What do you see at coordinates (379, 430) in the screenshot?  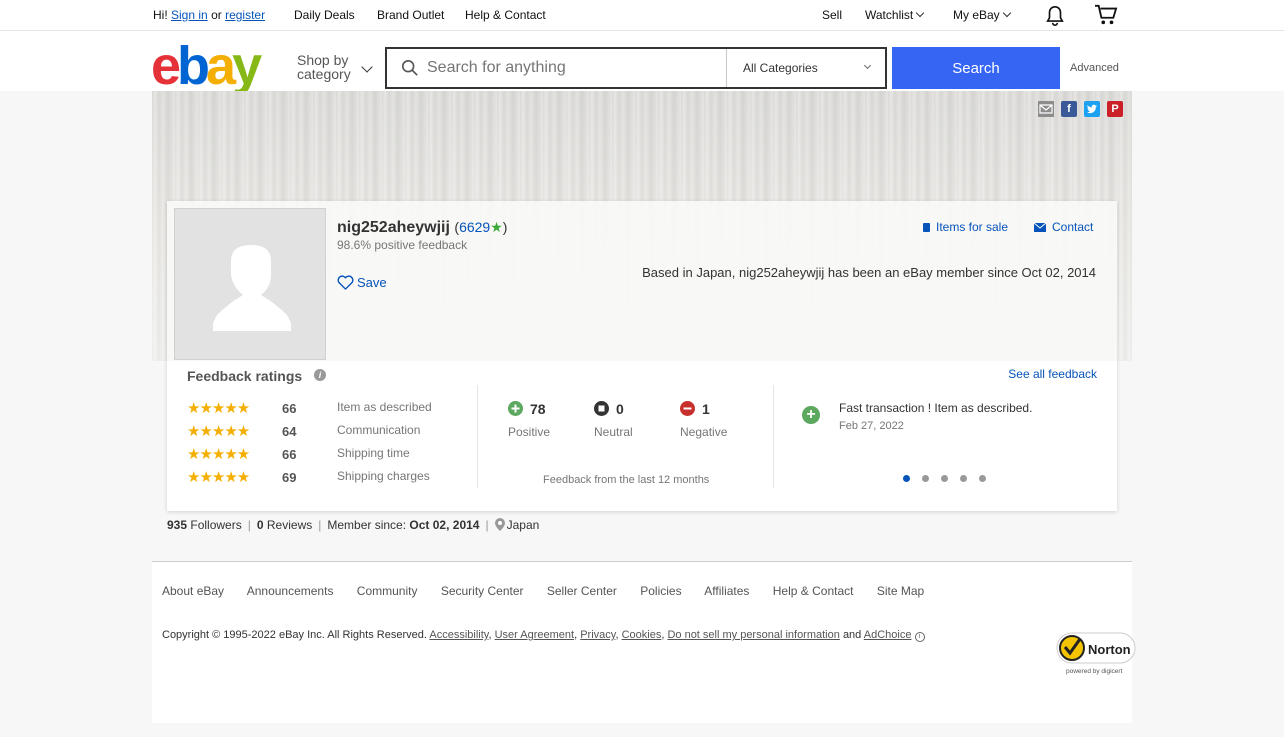 I see `rating-label: Communication` at bounding box center [379, 430].